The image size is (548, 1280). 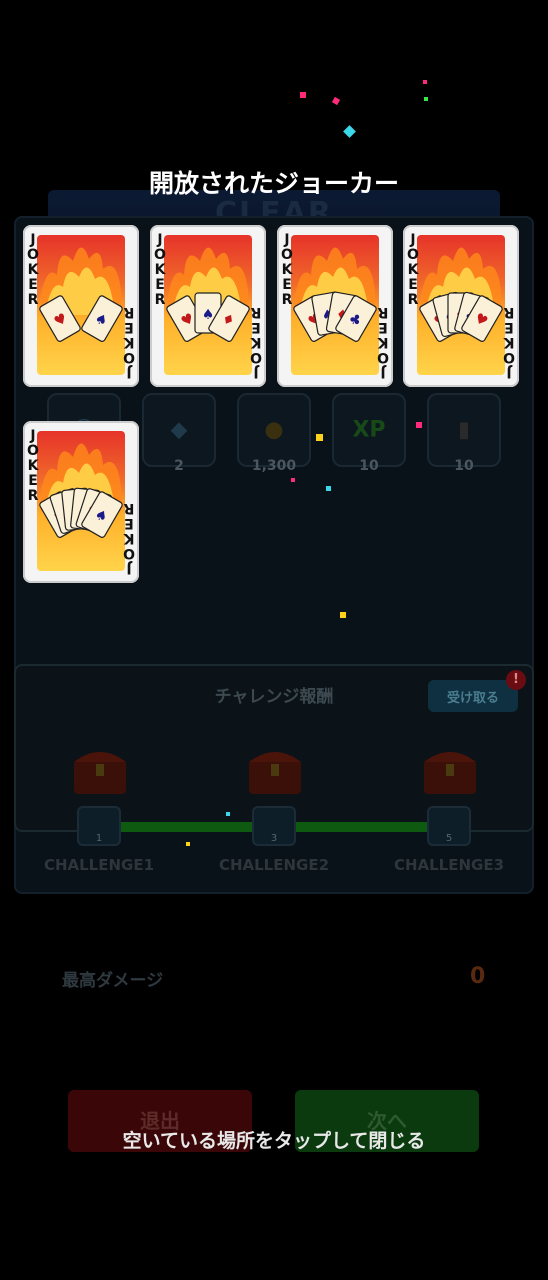 I want to click on joker-card: ♥ ♠ ♦ J O K E R J O K E R, so click(x=208, y=306).